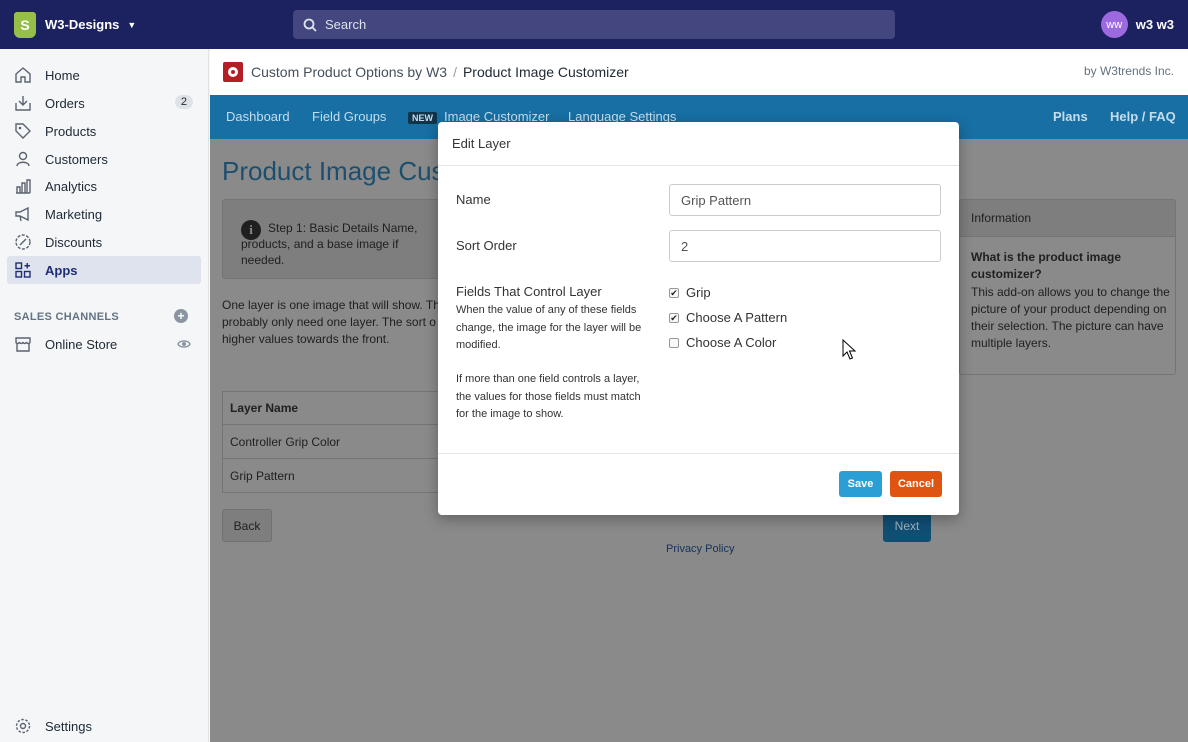 The width and height of the screenshot is (1188, 742). I want to click on sidebar-item-label: Products, so click(71, 131).